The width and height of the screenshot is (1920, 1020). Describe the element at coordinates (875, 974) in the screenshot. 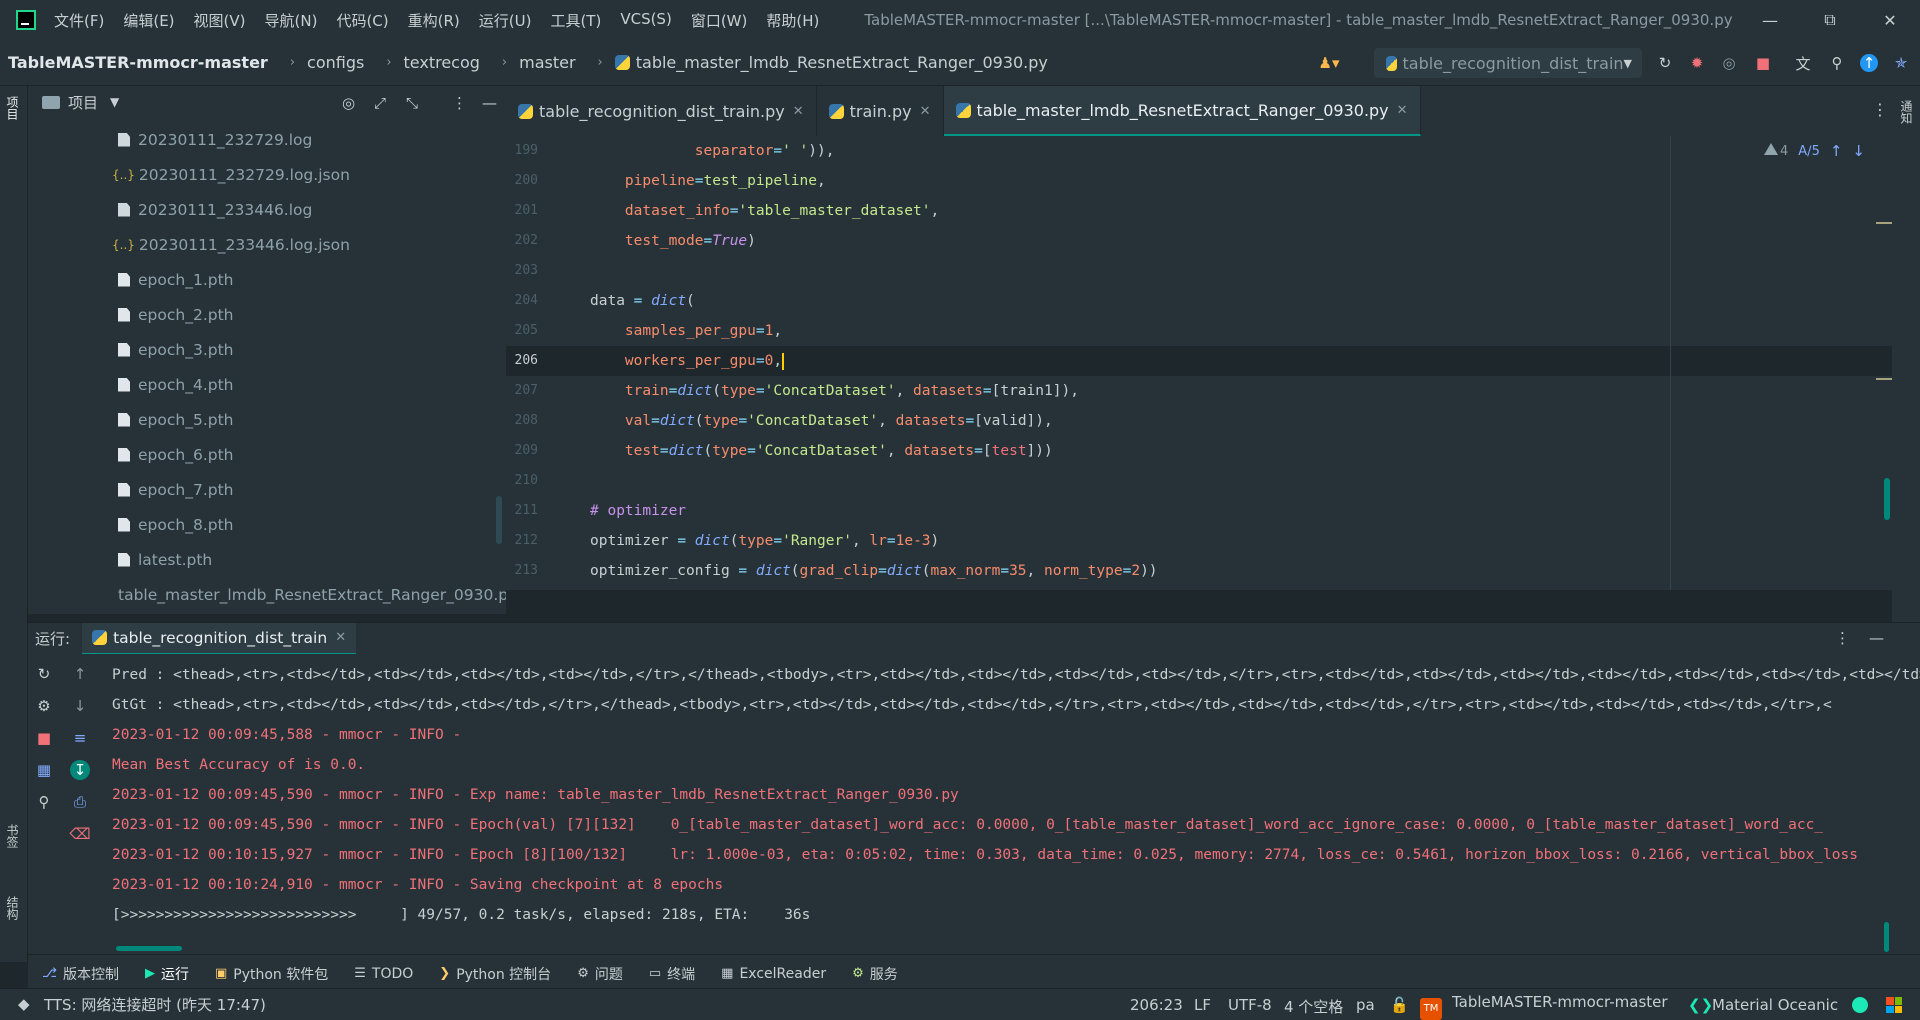

I see `tool-window-services: ⚙ 服务` at that location.